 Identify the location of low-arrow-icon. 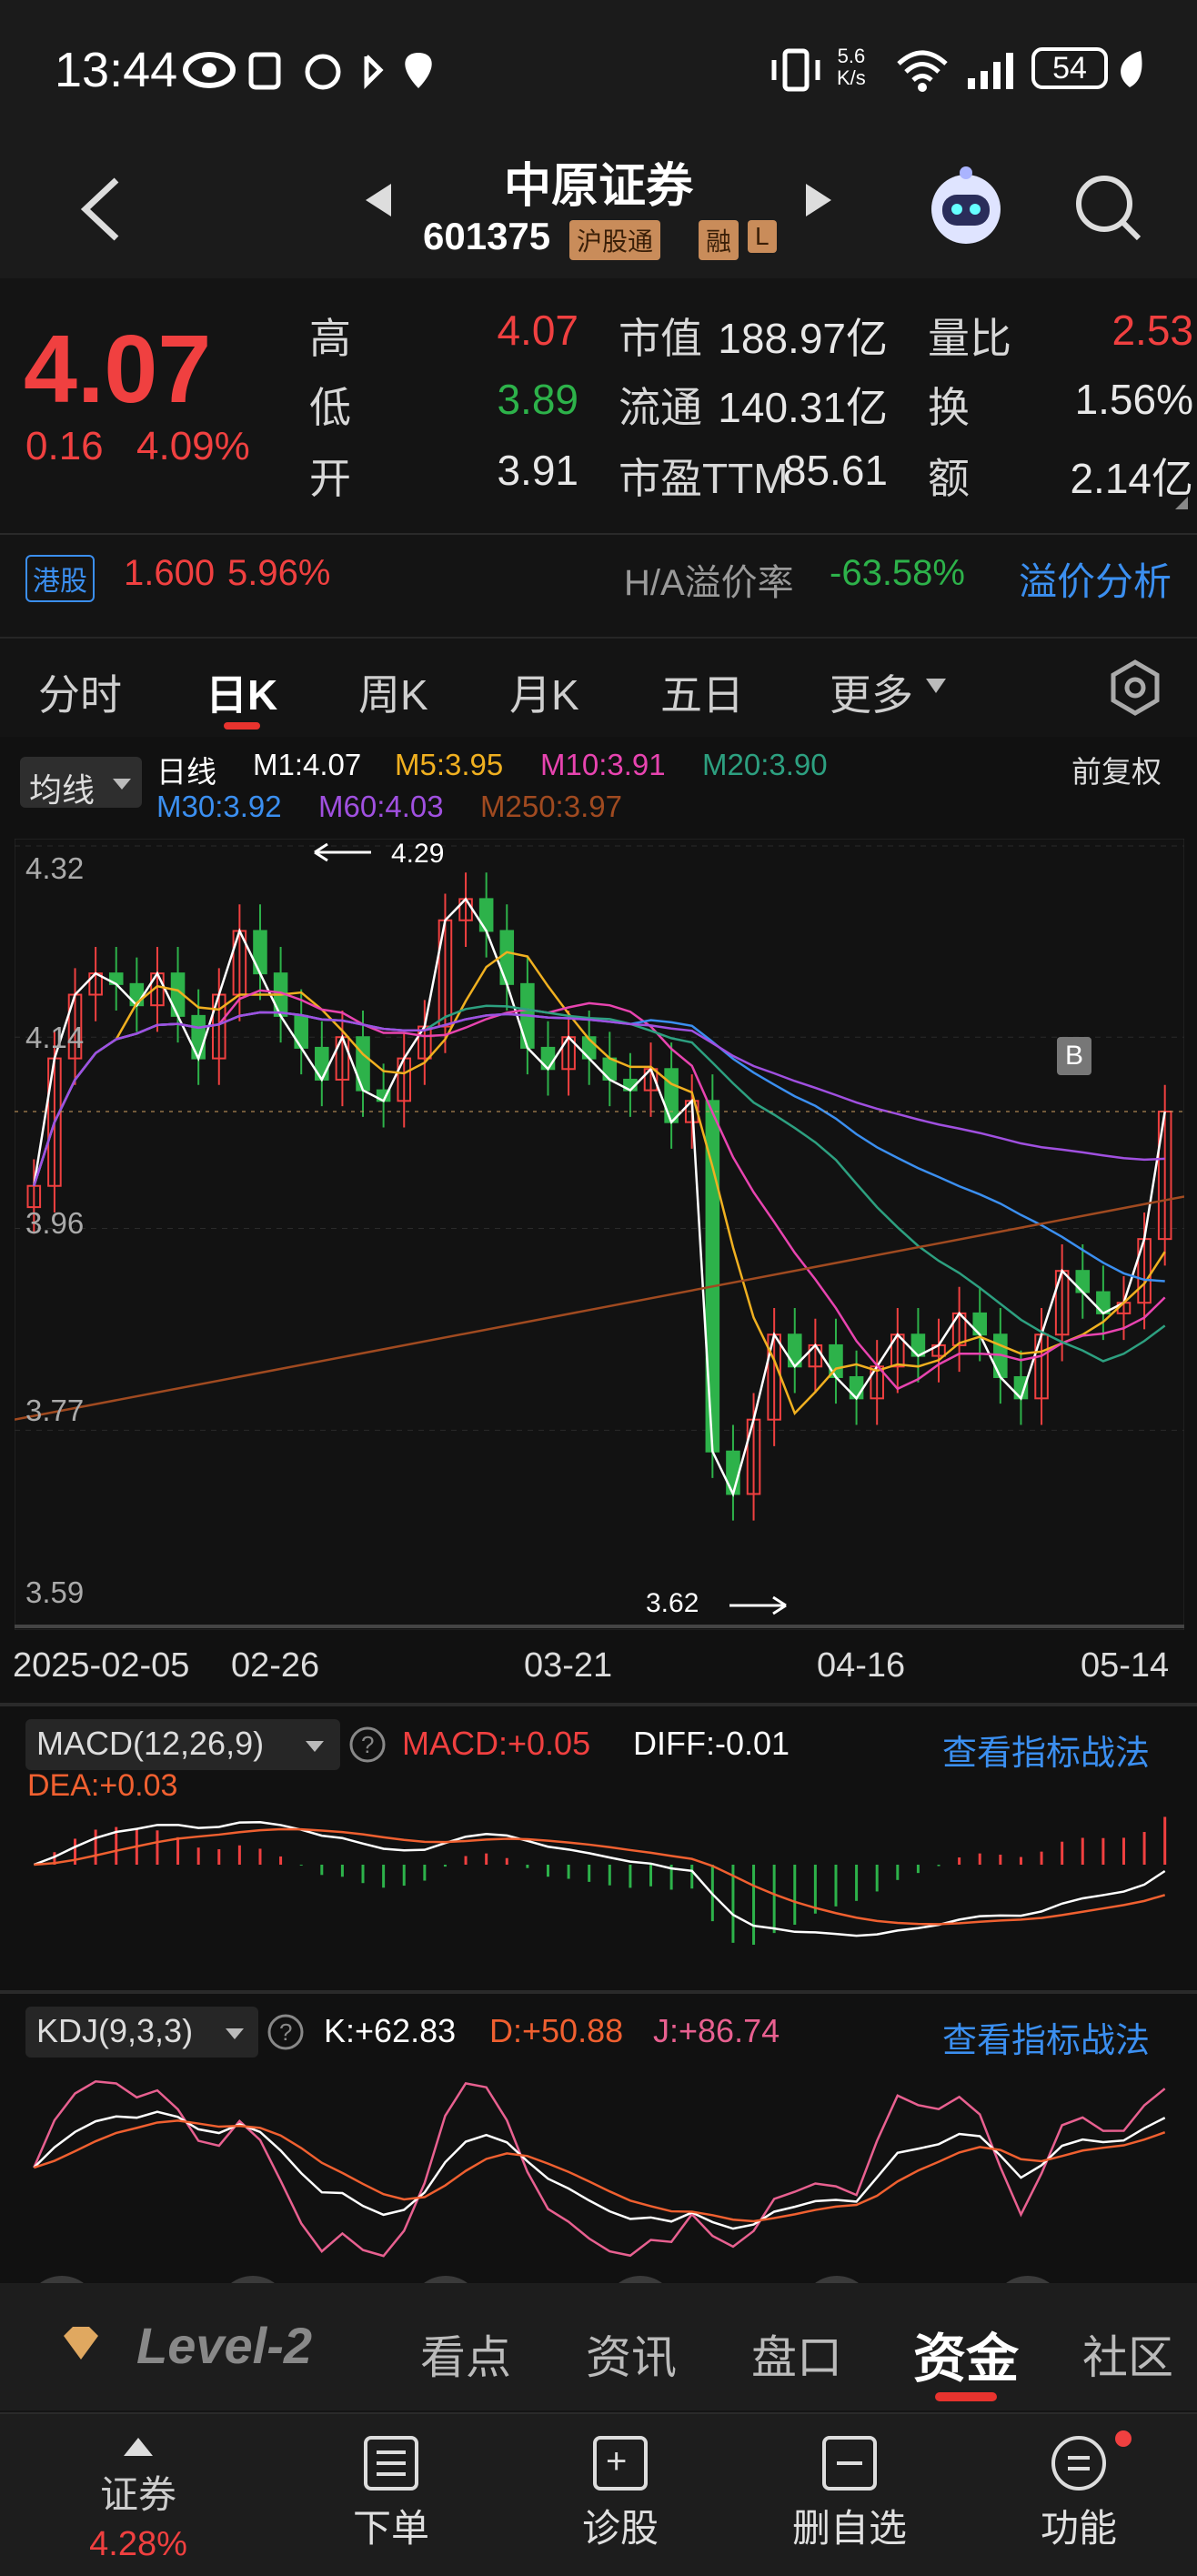
(758, 1605).